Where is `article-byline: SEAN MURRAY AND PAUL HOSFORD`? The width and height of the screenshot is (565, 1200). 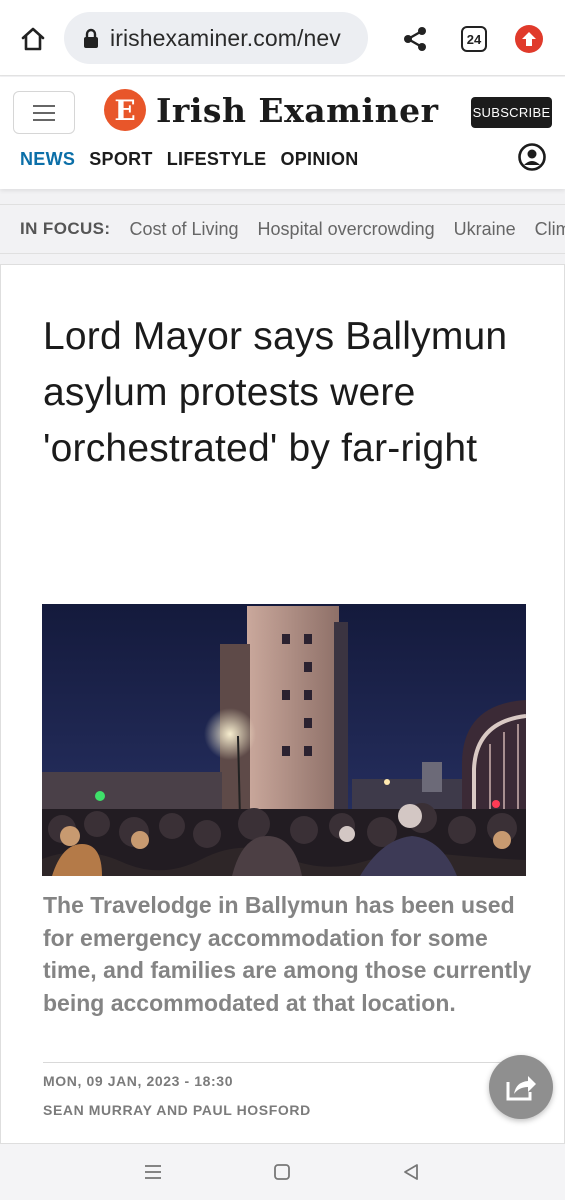
article-byline: SEAN MURRAY AND PAUL HOSFORD is located at coordinates (177, 1110).